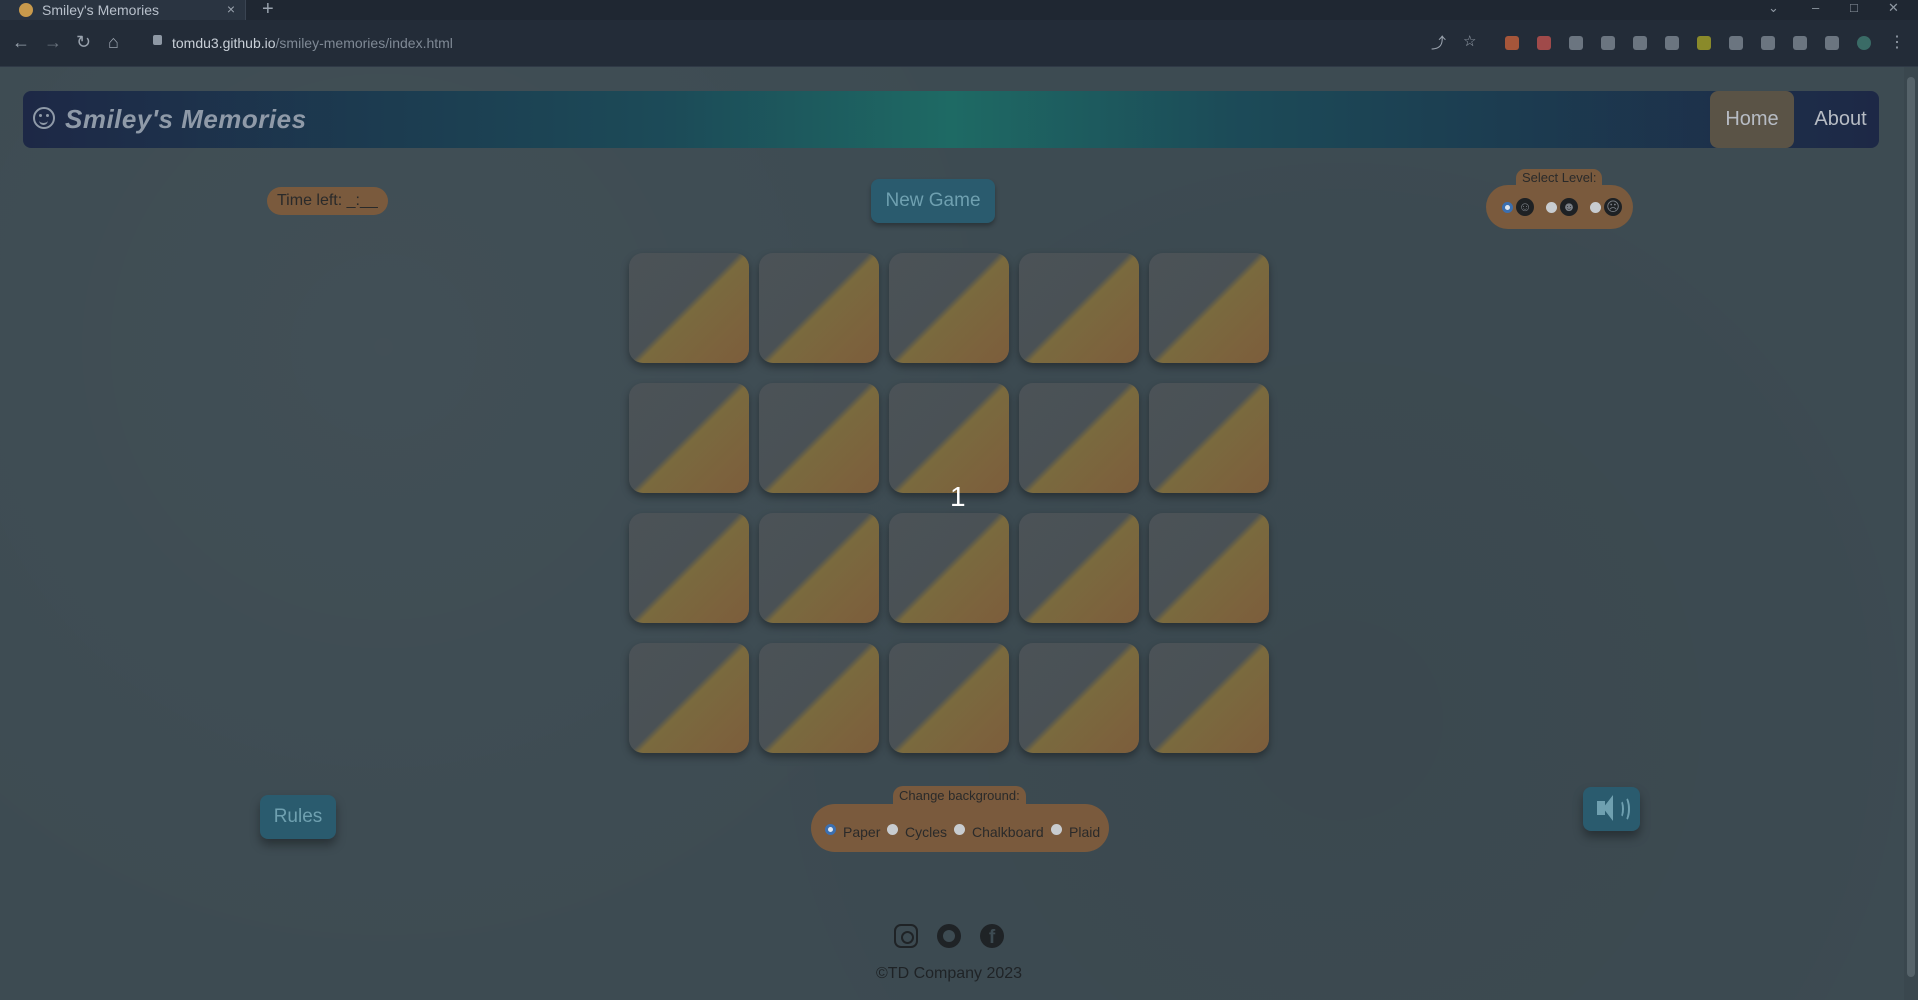  I want to click on browser-tab-bar: Smiley's Memories × + ⌄ – □ ✕, so click(959, 10).